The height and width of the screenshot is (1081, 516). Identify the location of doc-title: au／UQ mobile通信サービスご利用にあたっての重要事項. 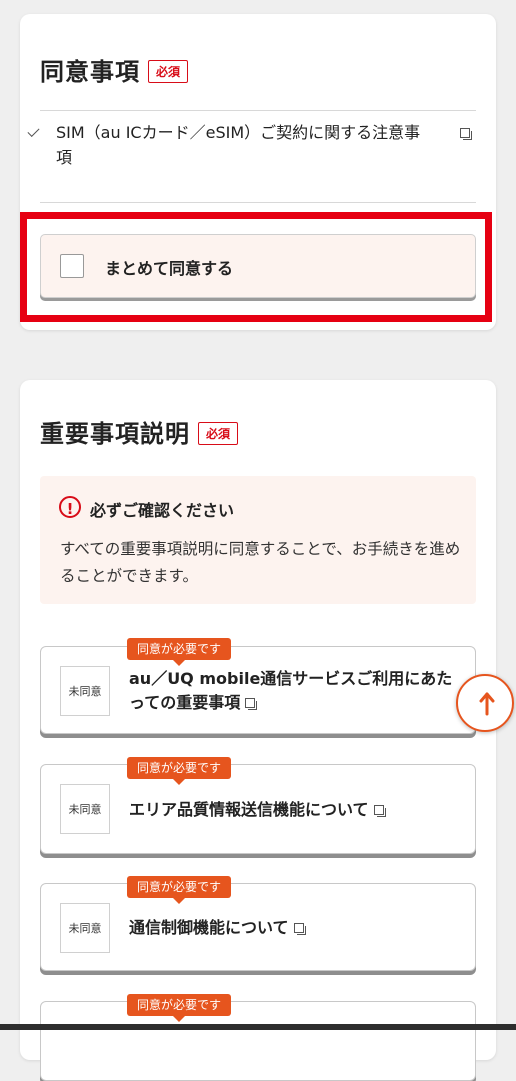
(294, 691).